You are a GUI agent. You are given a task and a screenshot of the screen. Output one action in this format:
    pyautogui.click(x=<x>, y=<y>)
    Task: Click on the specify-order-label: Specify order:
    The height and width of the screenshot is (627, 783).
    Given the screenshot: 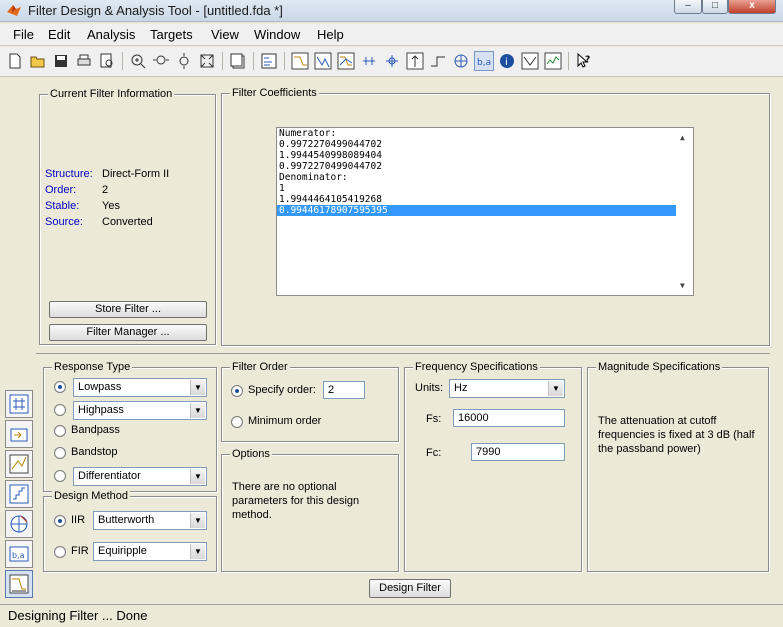 What is the action you would take?
    pyautogui.click(x=282, y=390)
    